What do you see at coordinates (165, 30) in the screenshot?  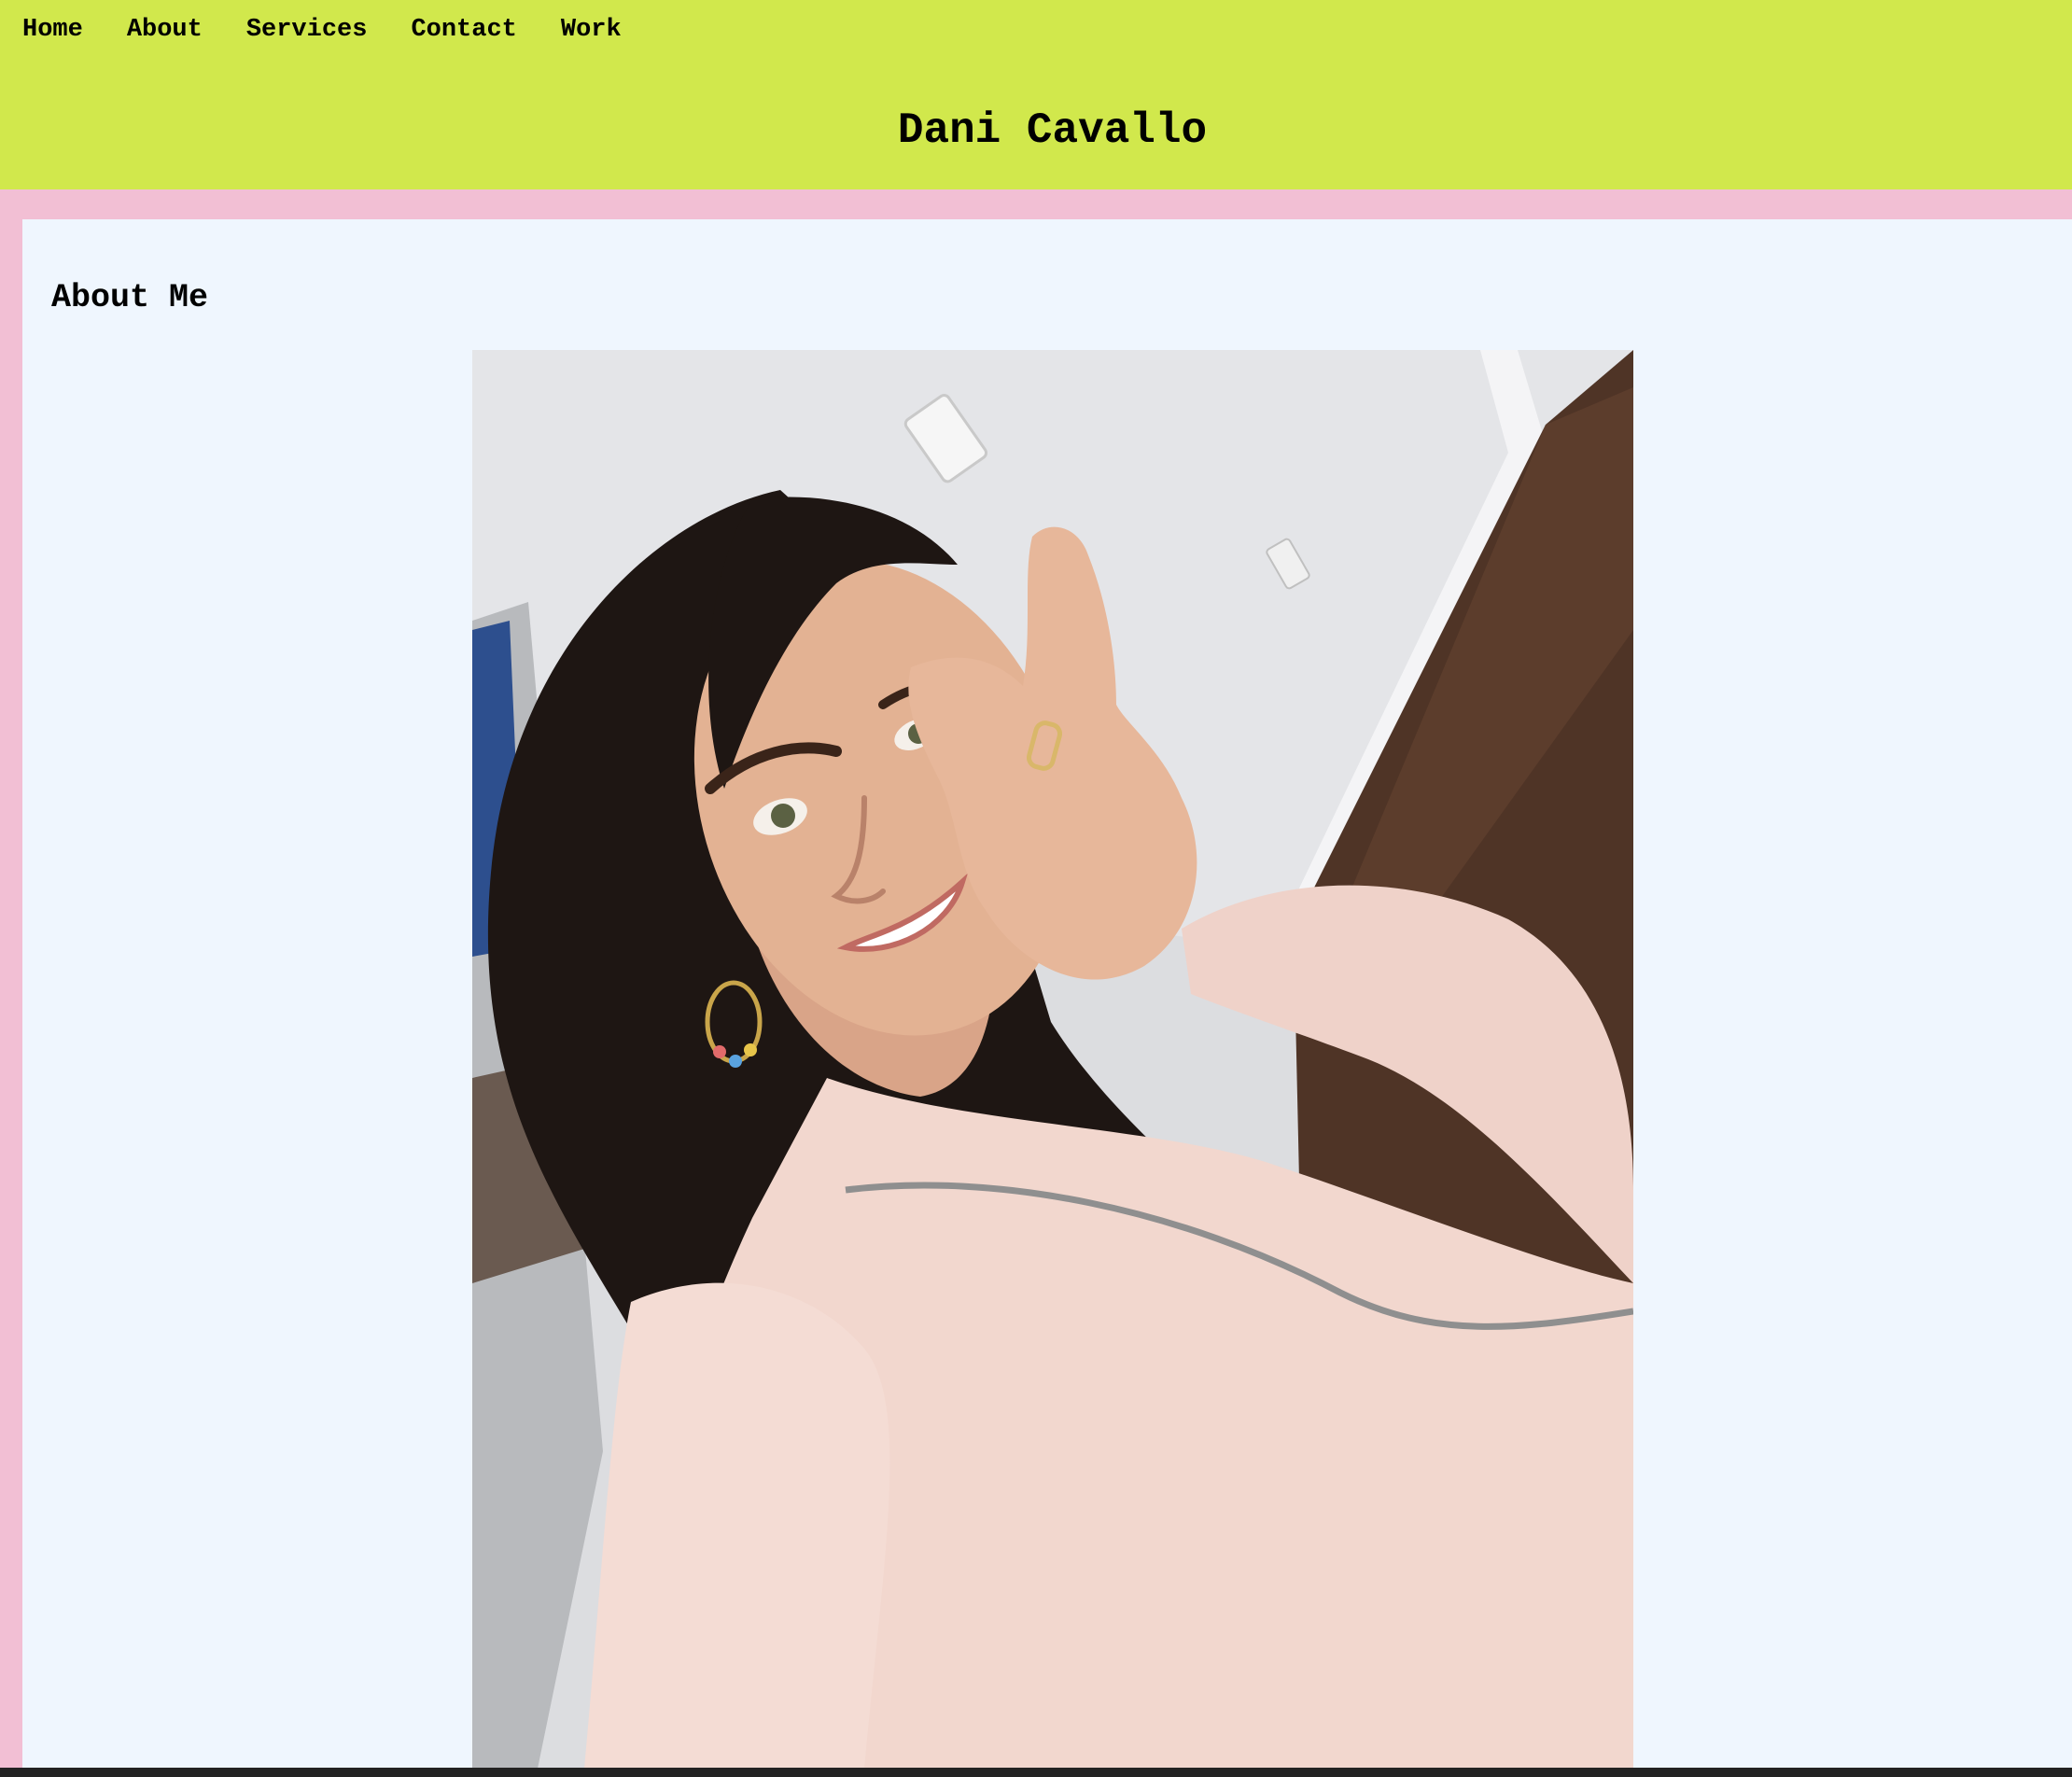 I see `nav-about-link: About` at bounding box center [165, 30].